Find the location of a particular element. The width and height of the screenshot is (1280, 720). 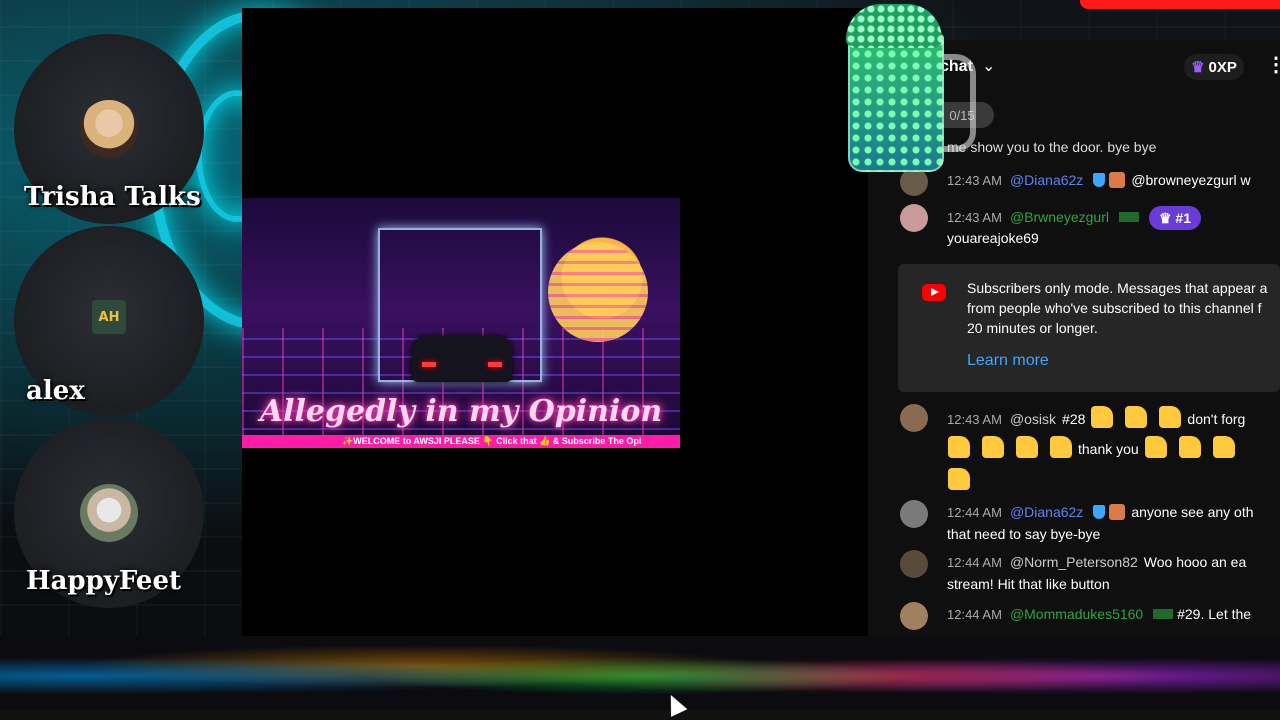

xp-badge: ♛ 0XP is located at coordinates (1214, 67).